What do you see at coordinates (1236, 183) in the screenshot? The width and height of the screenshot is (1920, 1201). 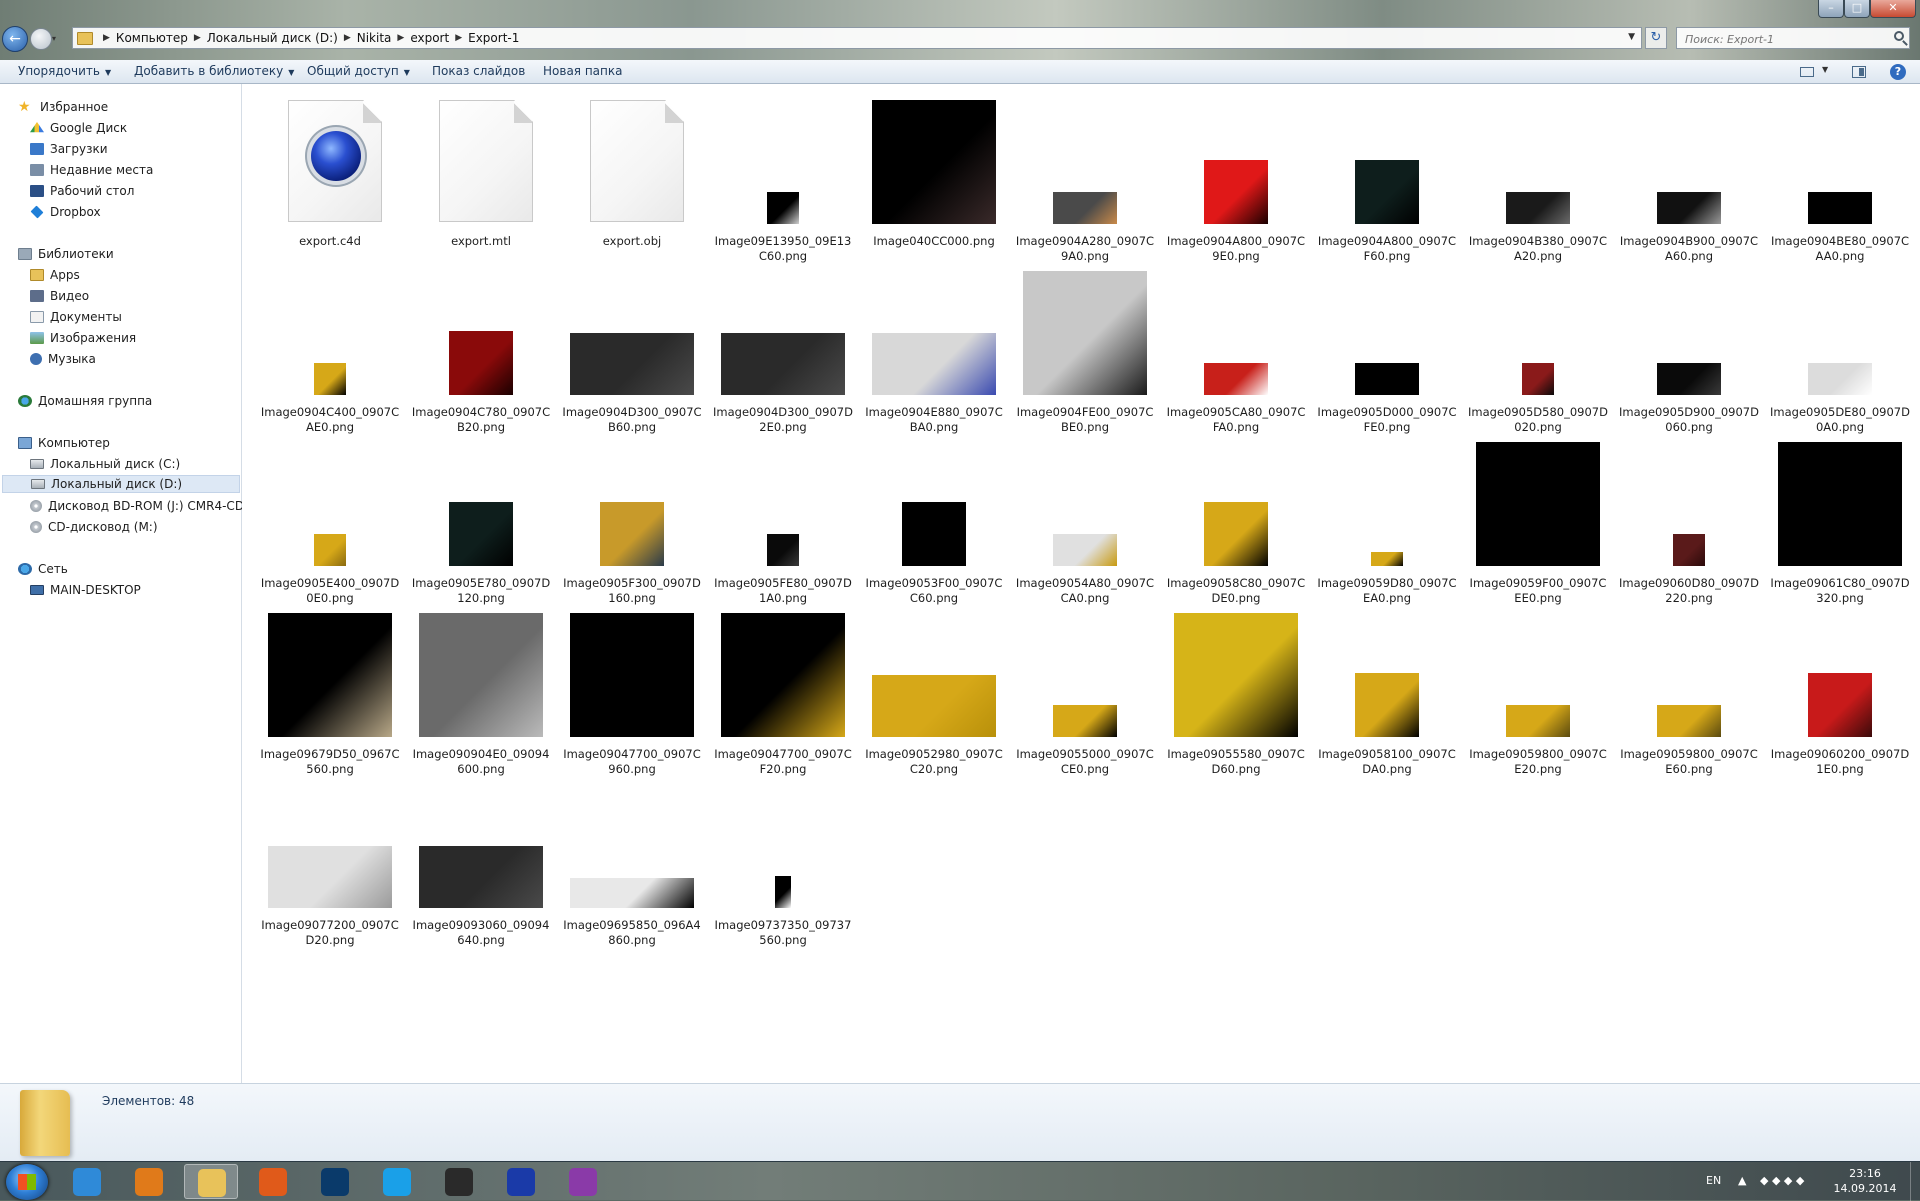 I see `file-item: Image0904A800_0907C9E0.png` at bounding box center [1236, 183].